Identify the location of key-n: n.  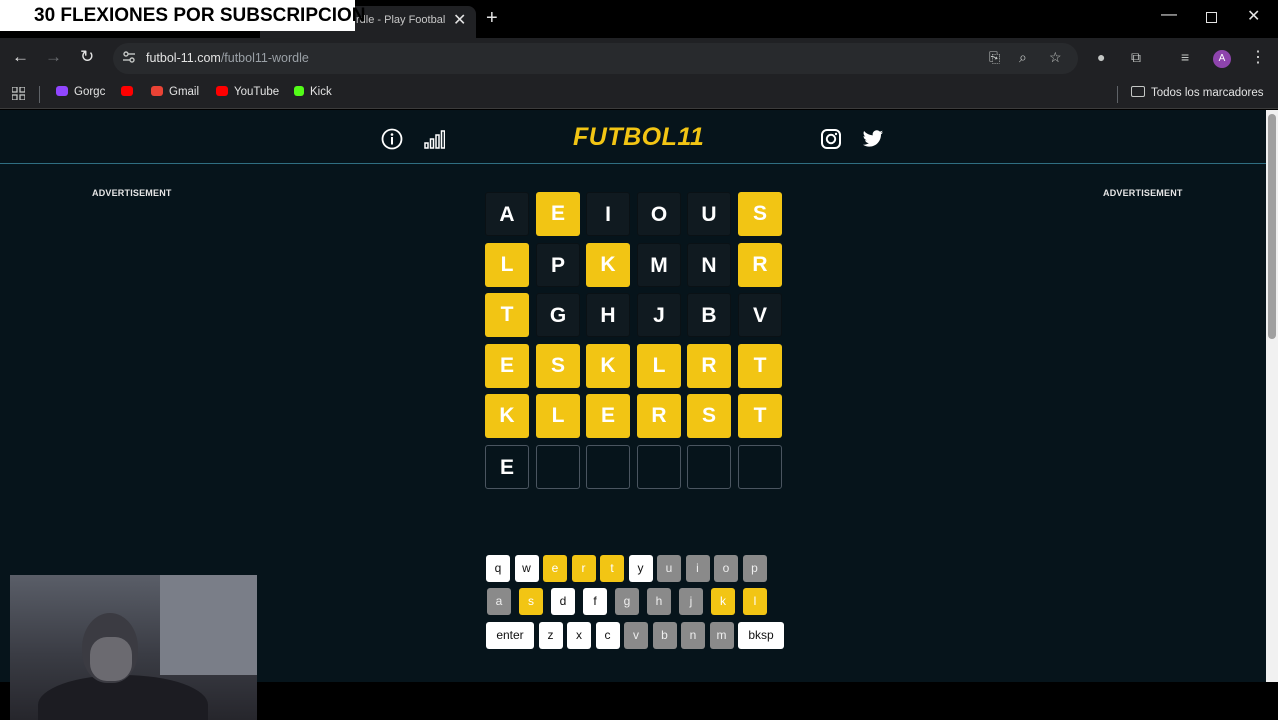
(693, 635).